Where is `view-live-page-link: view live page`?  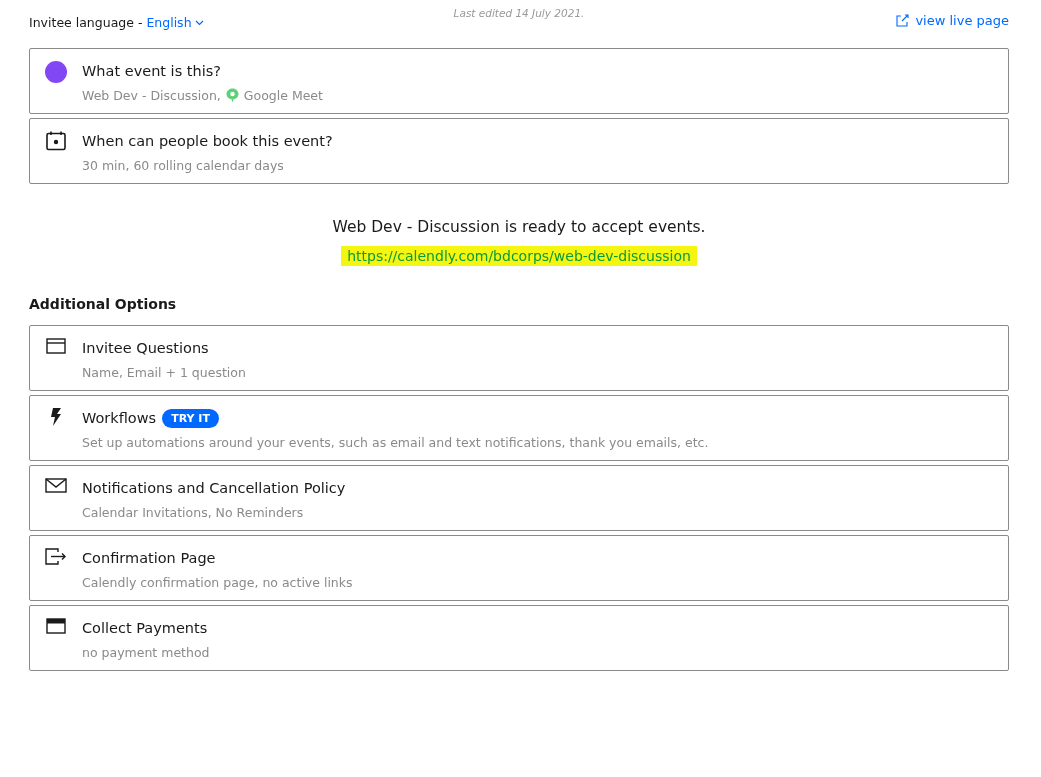
view-live-page-link: view live page is located at coordinates (952, 20).